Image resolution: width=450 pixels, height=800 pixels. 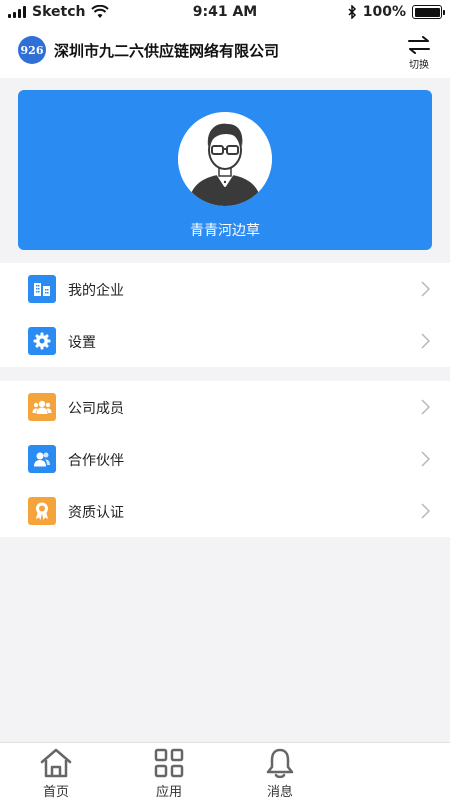 What do you see at coordinates (82, 343) in the screenshot?
I see `menu-item-label: 设置` at bounding box center [82, 343].